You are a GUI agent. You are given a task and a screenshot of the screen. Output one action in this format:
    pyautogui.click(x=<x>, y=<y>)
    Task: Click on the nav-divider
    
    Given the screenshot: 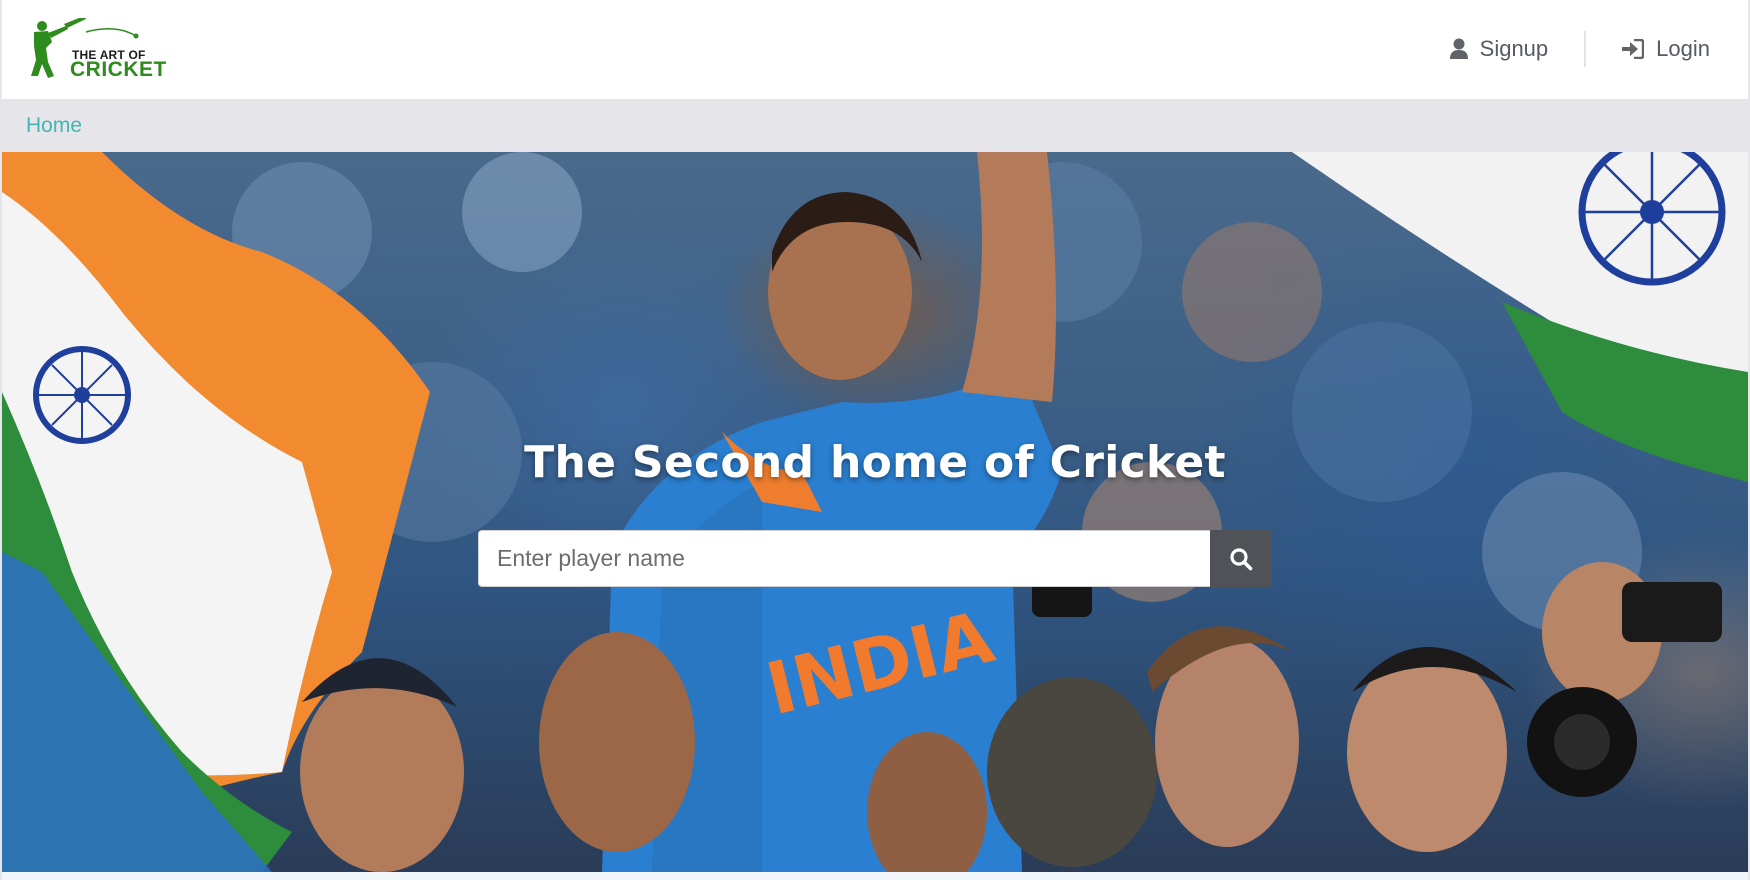 What is the action you would take?
    pyautogui.click(x=1585, y=49)
    